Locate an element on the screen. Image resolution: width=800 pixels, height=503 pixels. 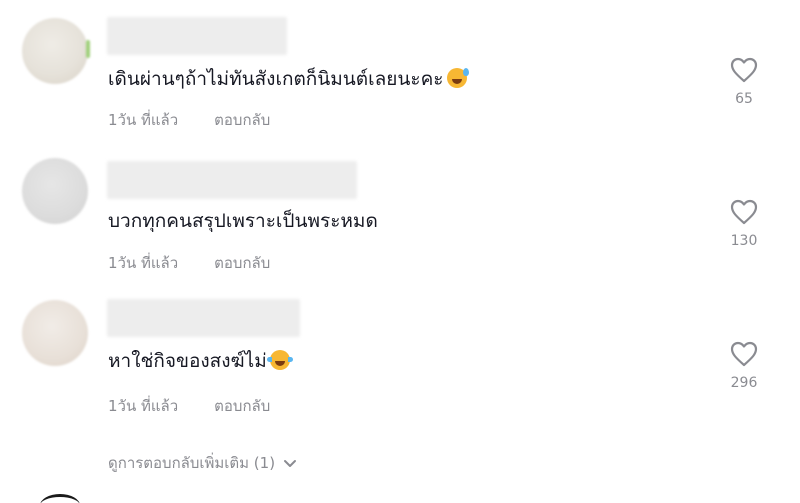
tears-of-joy-emoji-icon is located at coordinates (279, 360).